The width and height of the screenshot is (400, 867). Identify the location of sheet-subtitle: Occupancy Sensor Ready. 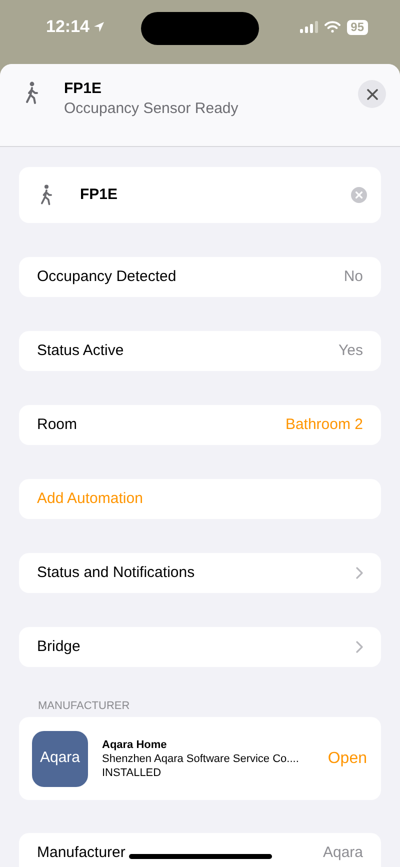
(152, 109).